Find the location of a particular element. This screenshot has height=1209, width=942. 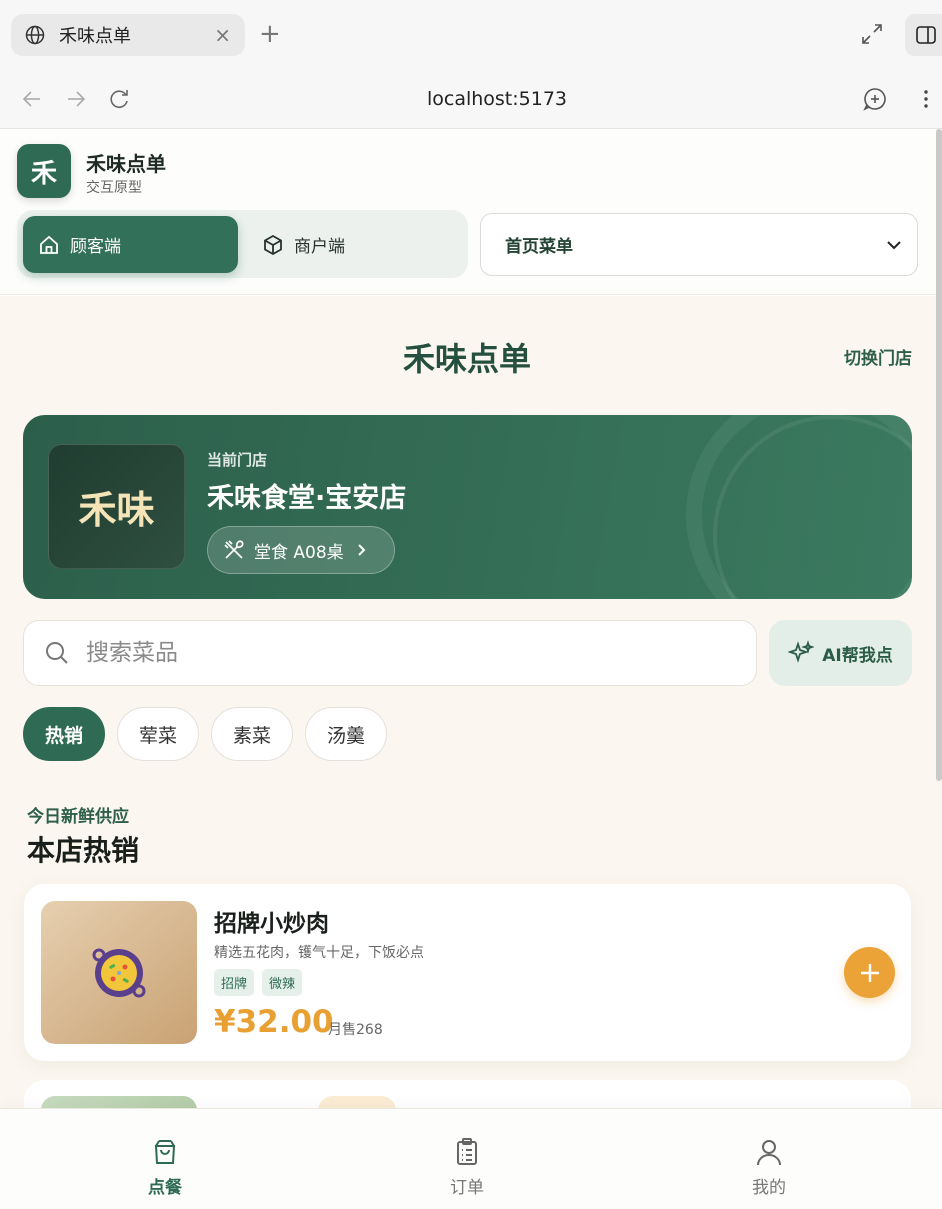

dish-card: 招牌小炒肉 精选五花肉，镬气十足，下饭必点 招牌 微辣 ¥32.00 月售268 is located at coordinates (467, 972).